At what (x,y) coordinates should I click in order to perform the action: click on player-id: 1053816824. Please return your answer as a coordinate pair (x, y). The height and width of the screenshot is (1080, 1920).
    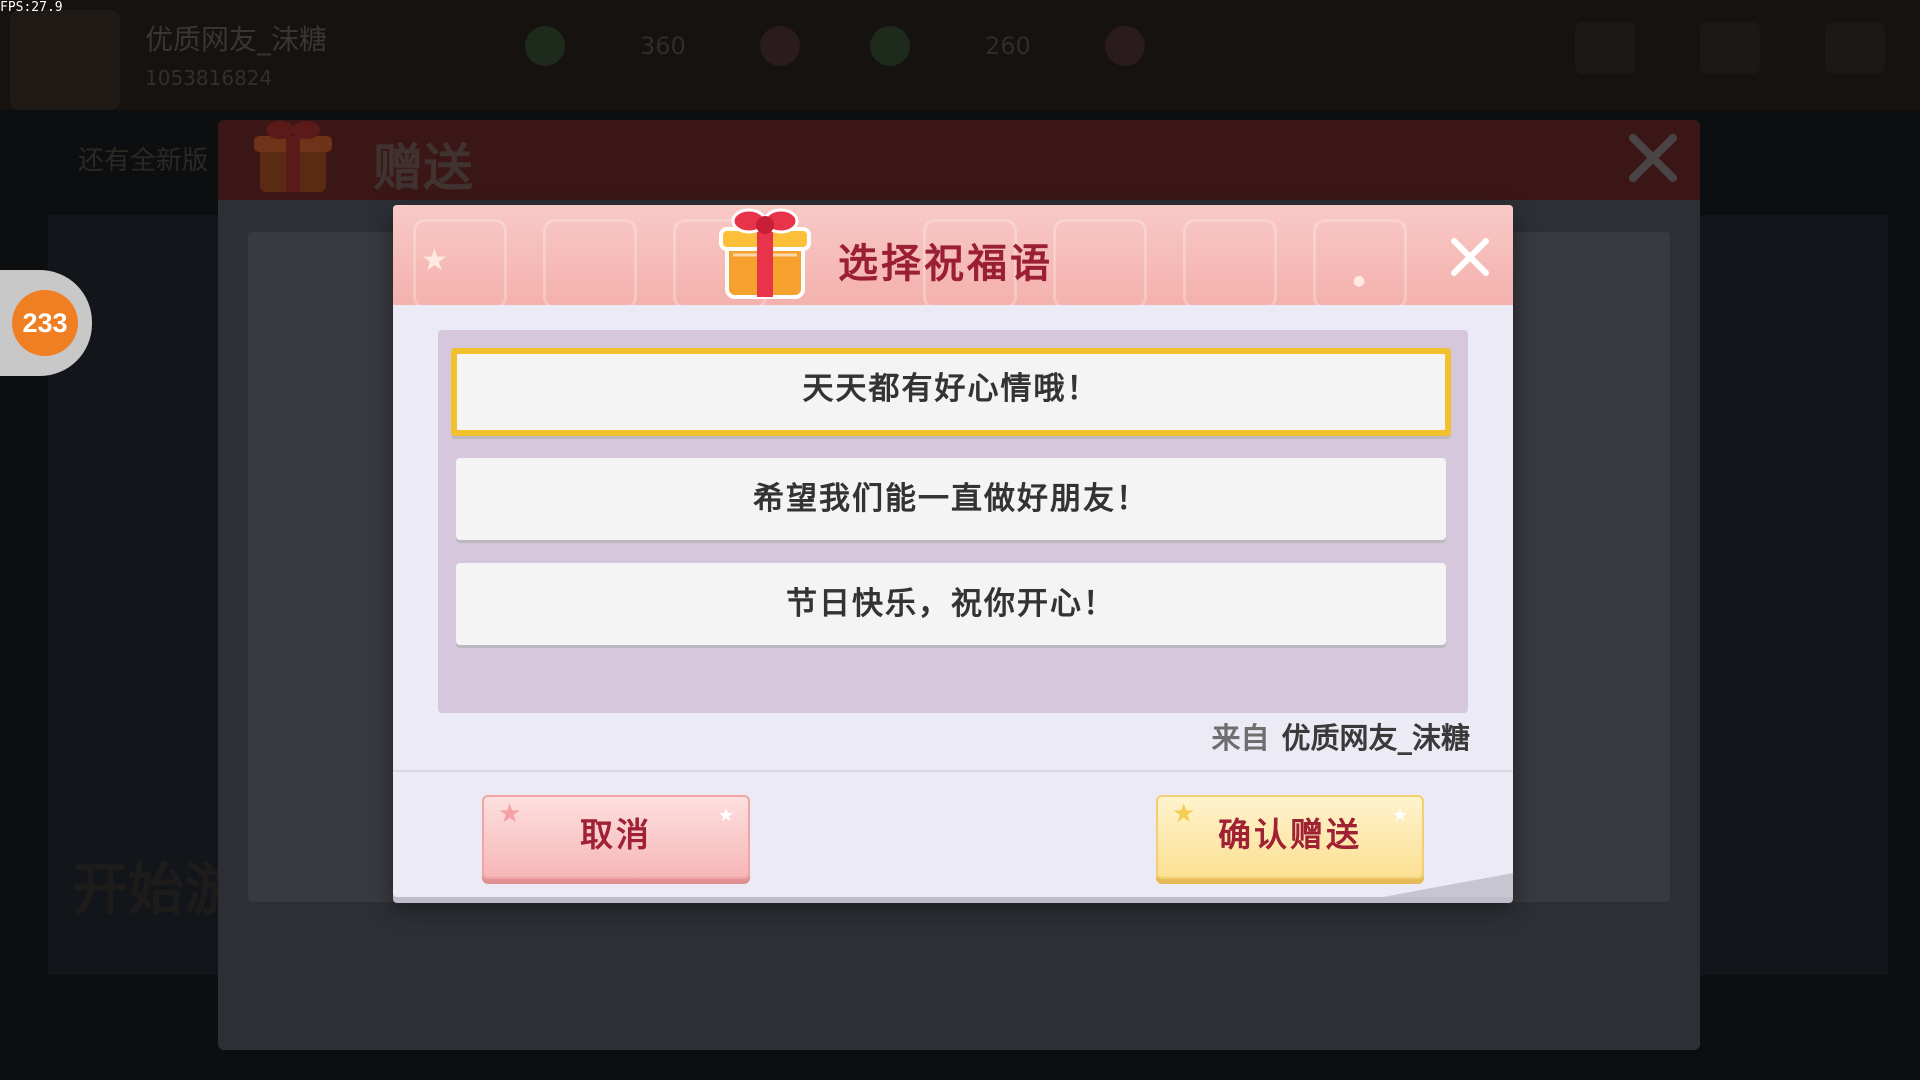
    Looking at the image, I should click on (209, 78).